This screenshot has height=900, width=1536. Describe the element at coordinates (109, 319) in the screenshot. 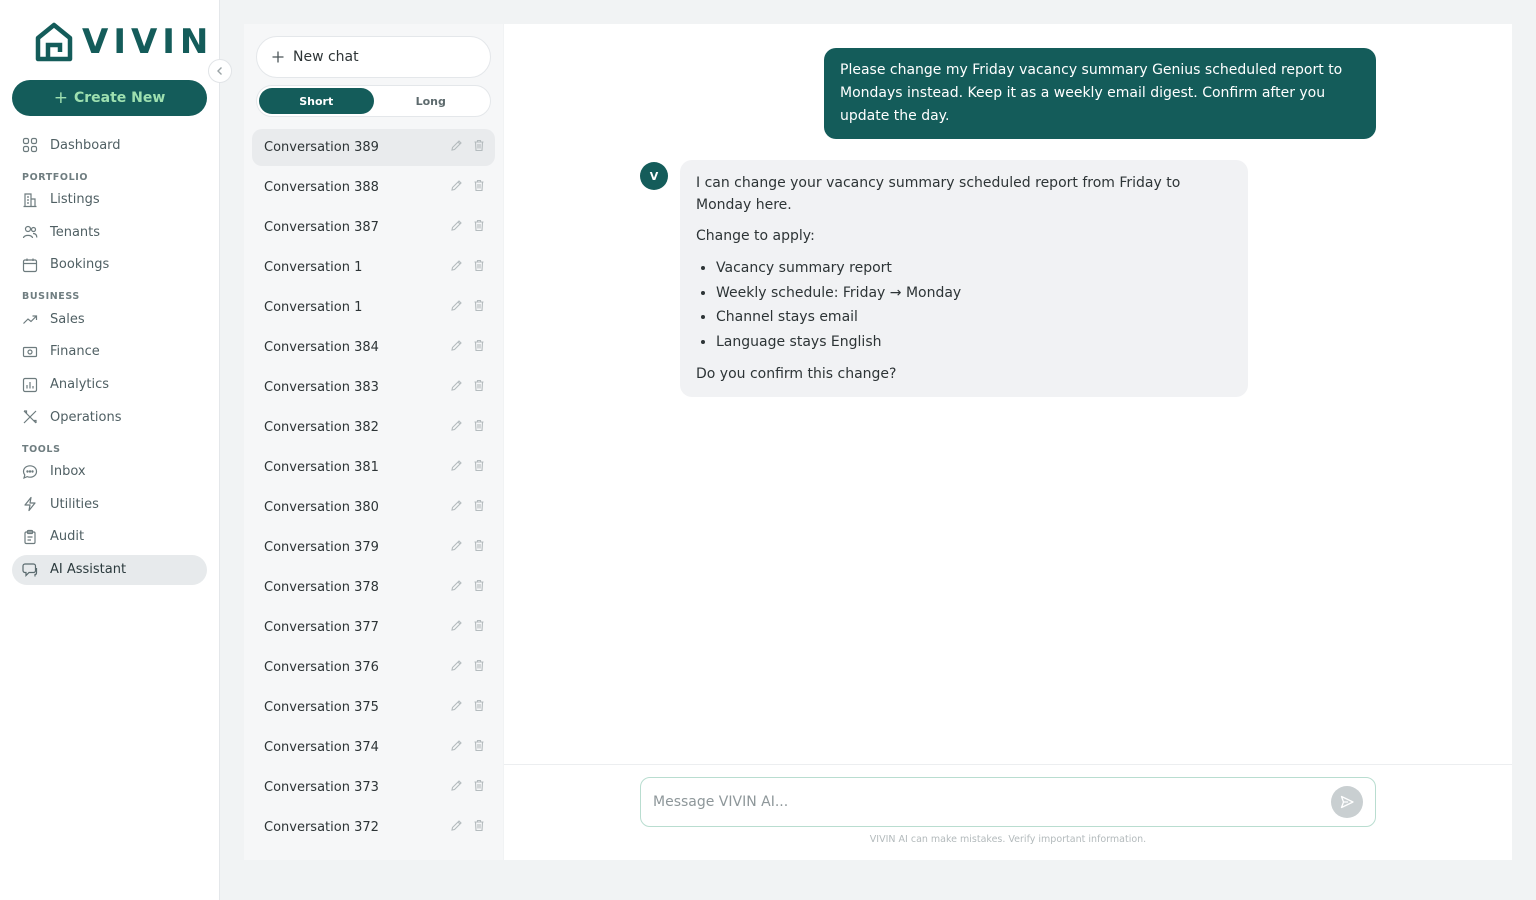

I see `nav-item-sales: Sales` at that location.